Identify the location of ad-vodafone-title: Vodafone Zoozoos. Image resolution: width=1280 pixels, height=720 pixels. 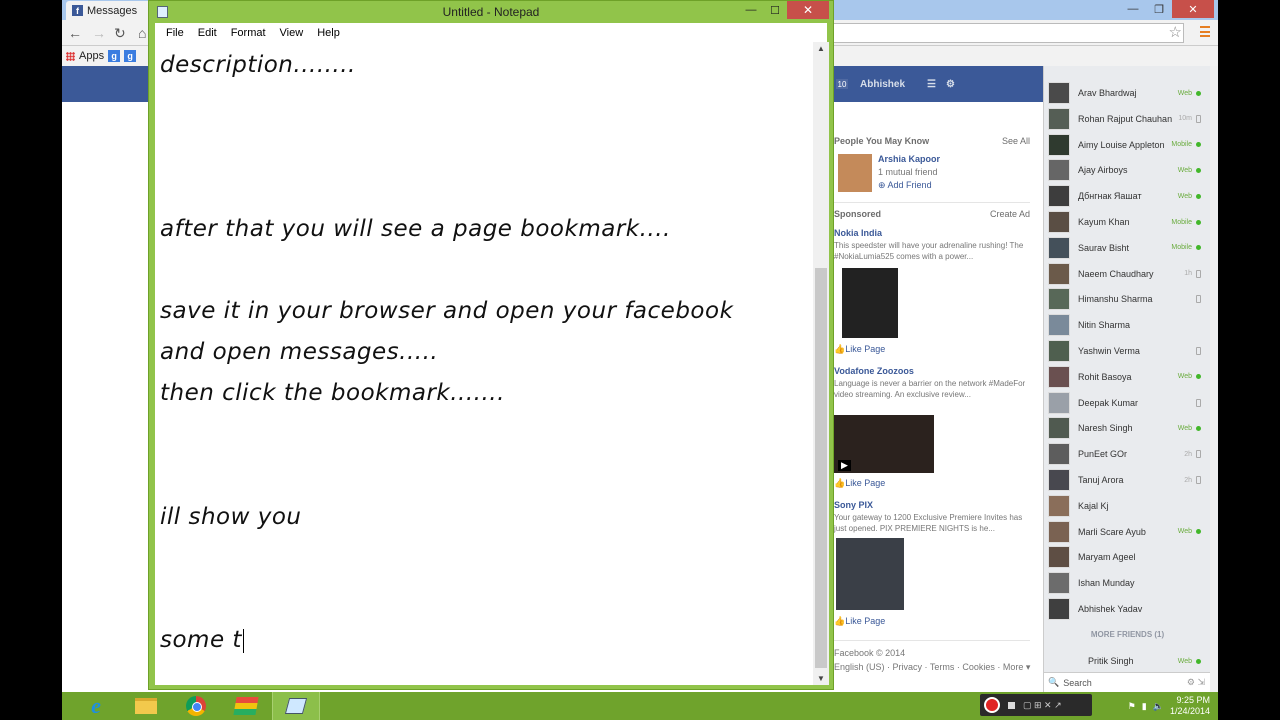
(930, 371).